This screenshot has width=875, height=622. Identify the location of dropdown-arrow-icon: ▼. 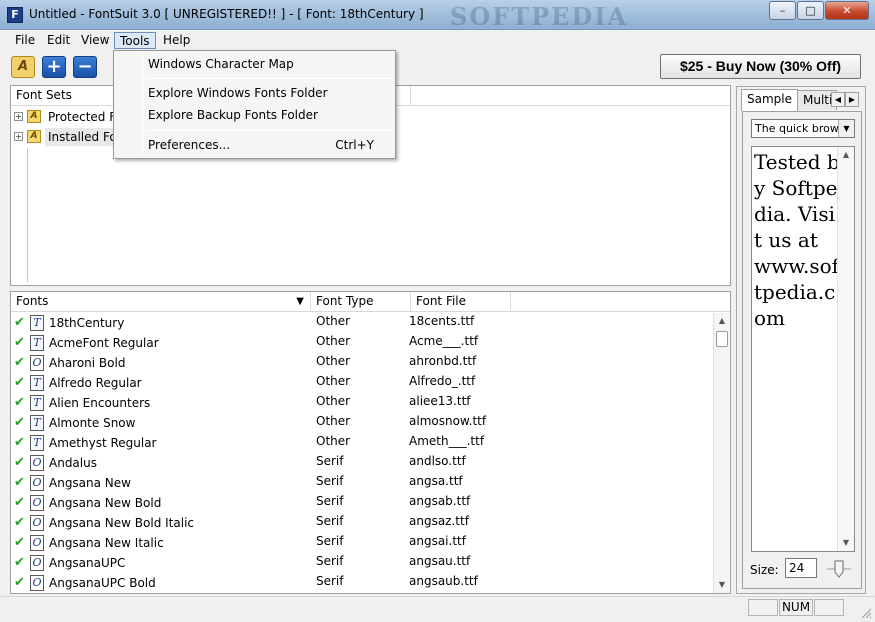
(846, 128).